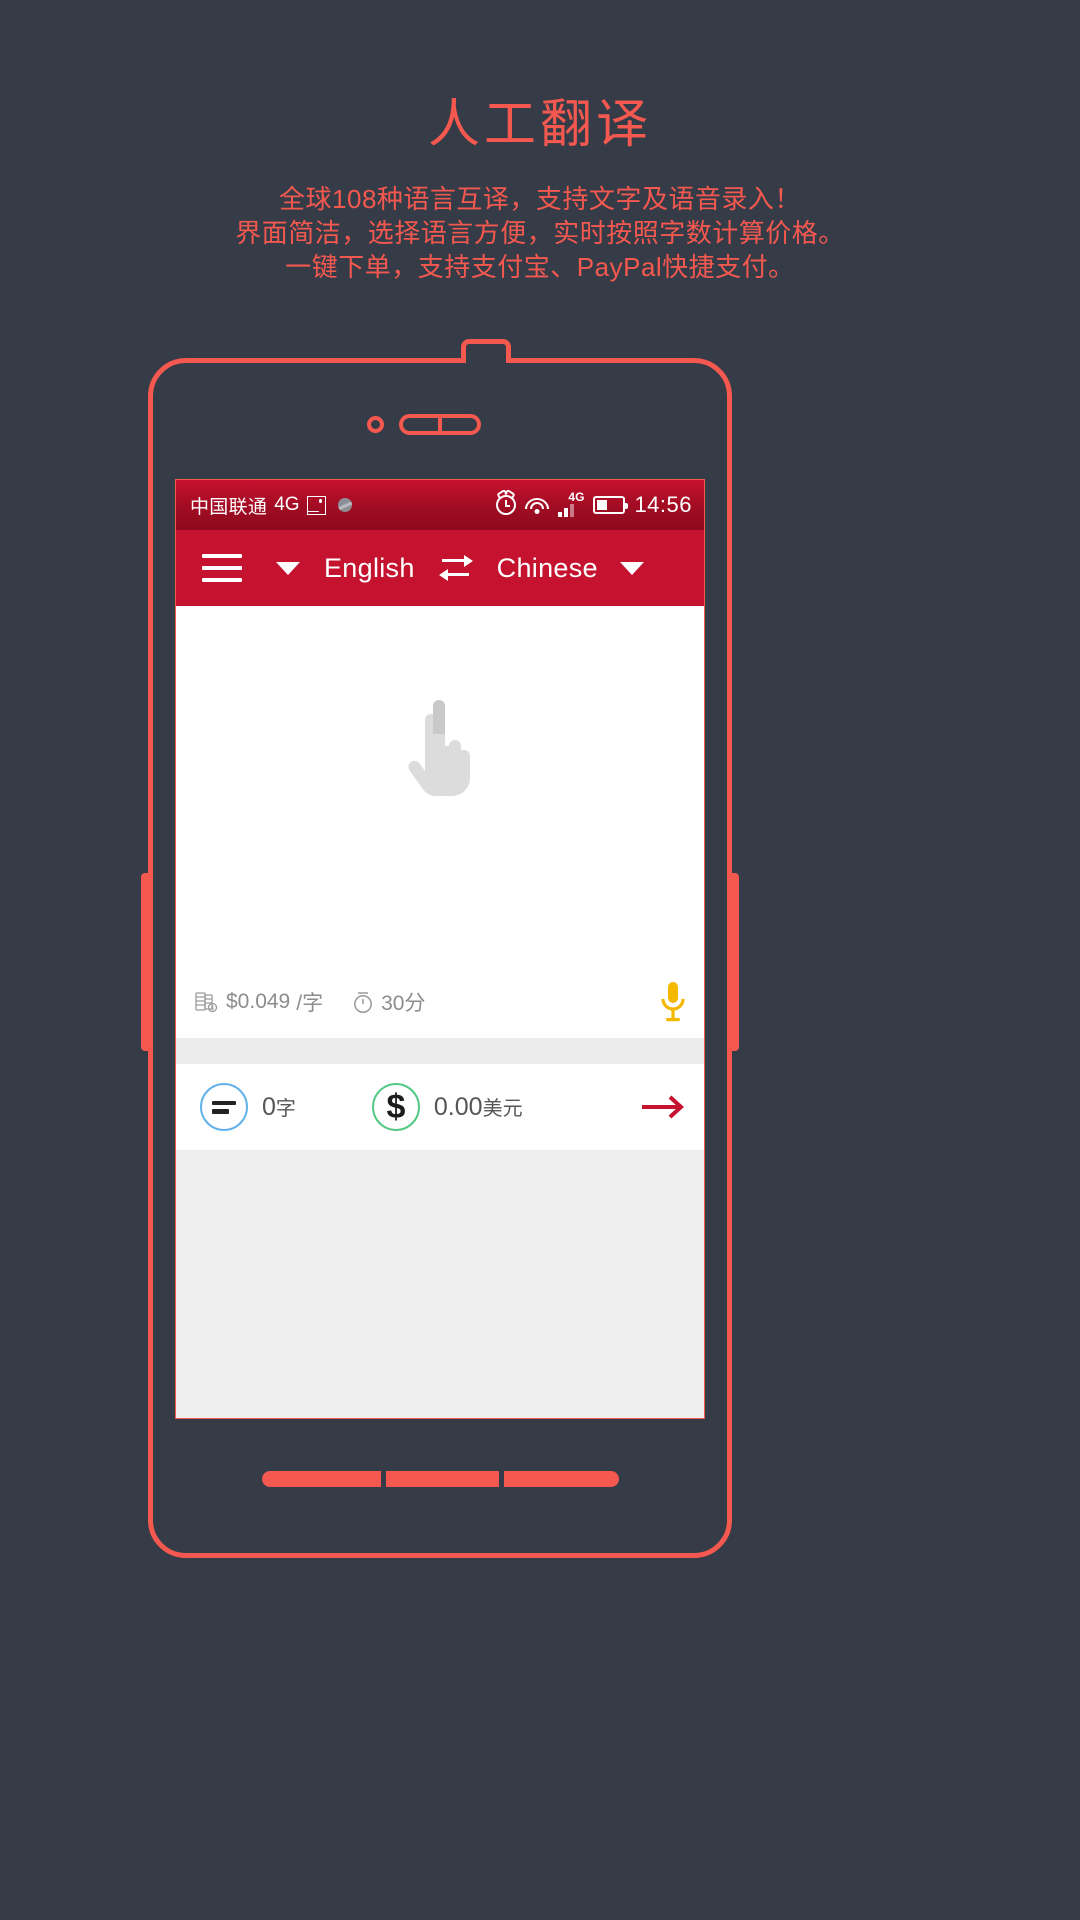 Image resolution: width=1080 pixels, height=1920 pixels. What do you see at coordinates (663, 1107) in the screenshot?
I see `arrow-right-icon` at bounding box center [663, 1107].